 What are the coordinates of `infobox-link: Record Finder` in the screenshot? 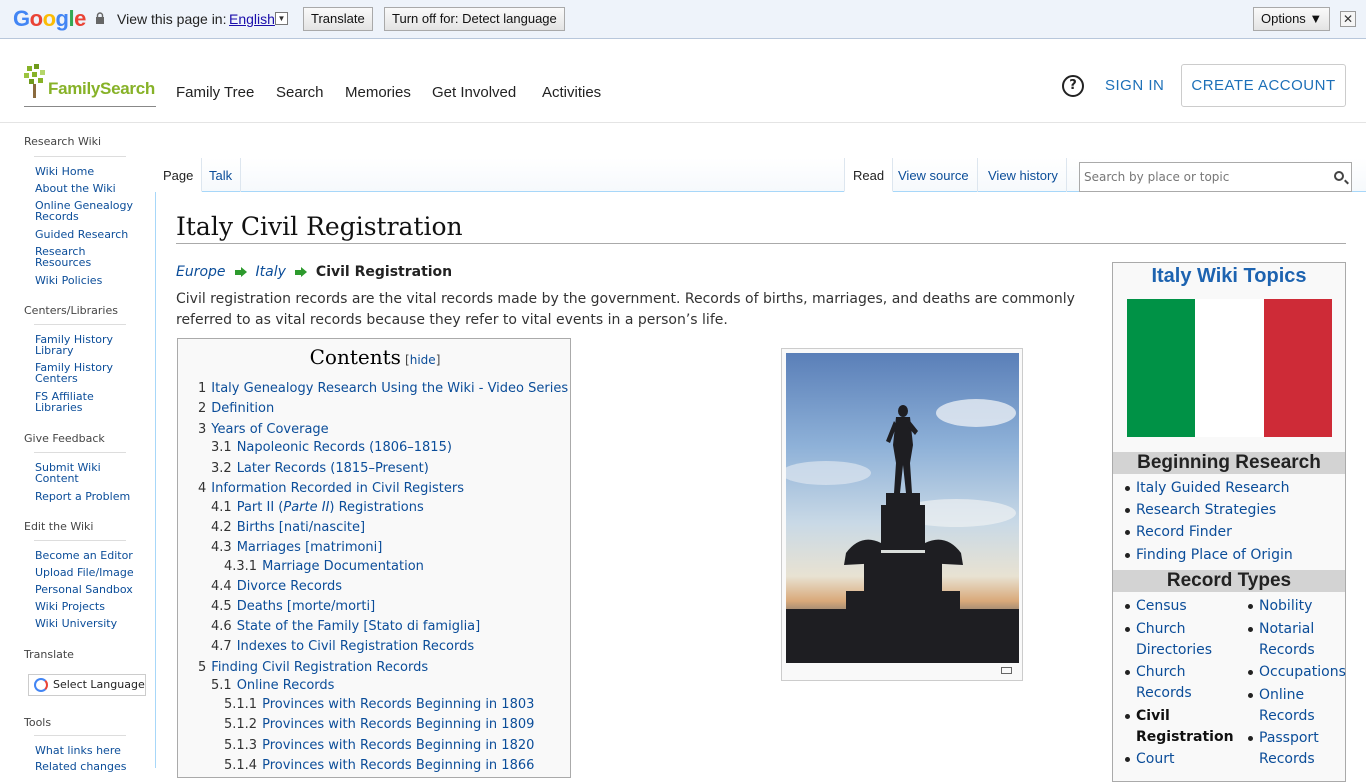 It's located at (1178, 532).